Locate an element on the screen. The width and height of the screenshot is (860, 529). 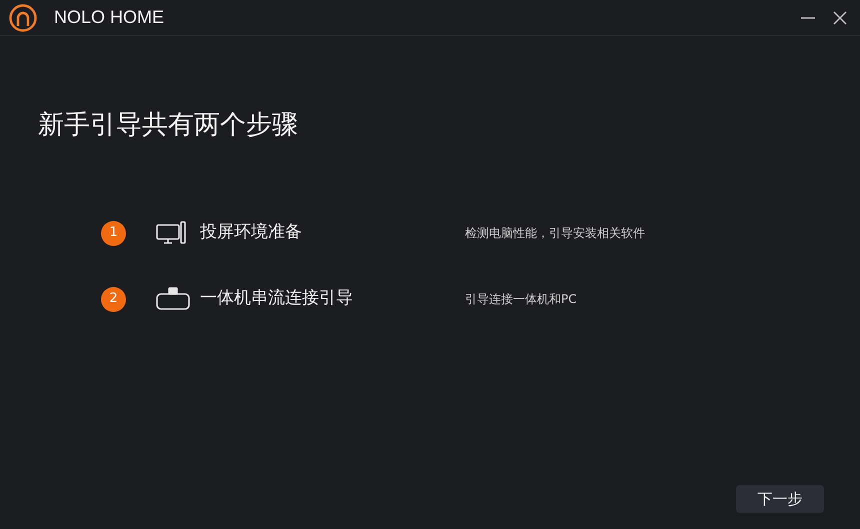
step-label: 一体机串流连接引导 is located at coordinates (277, 298).